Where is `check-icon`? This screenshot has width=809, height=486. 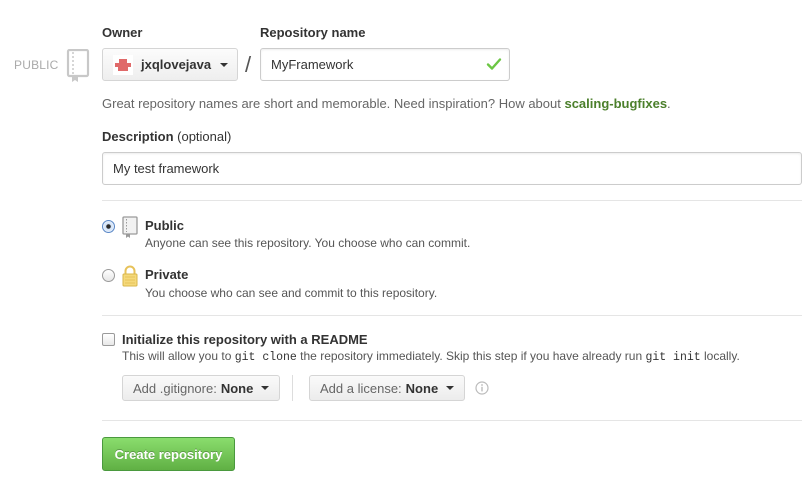 check-icon is located at coordinates (494, 64).